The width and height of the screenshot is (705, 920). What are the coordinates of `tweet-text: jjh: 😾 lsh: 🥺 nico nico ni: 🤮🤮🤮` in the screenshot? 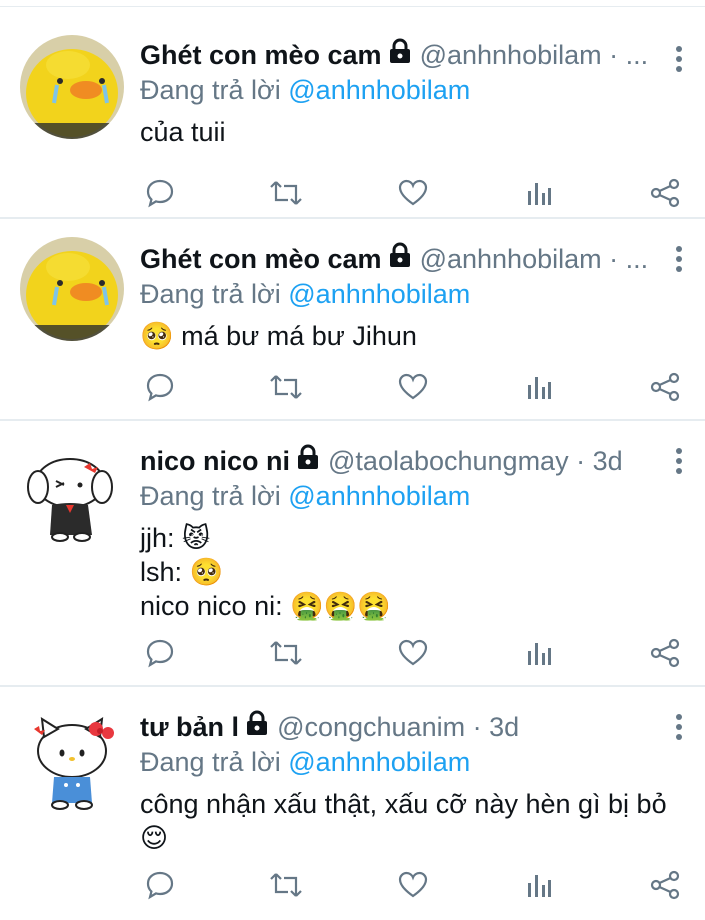 It's located at (407, 572).